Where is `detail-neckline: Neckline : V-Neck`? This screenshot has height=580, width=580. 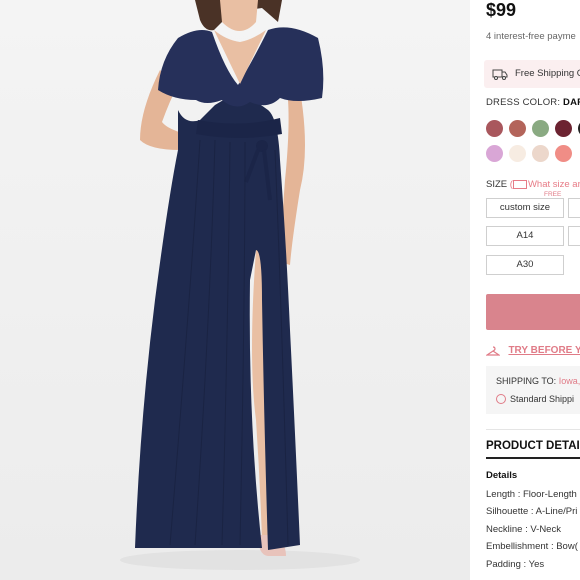 detail-neckline: Neckline : V-Neck is located at coordinates (523, 529).